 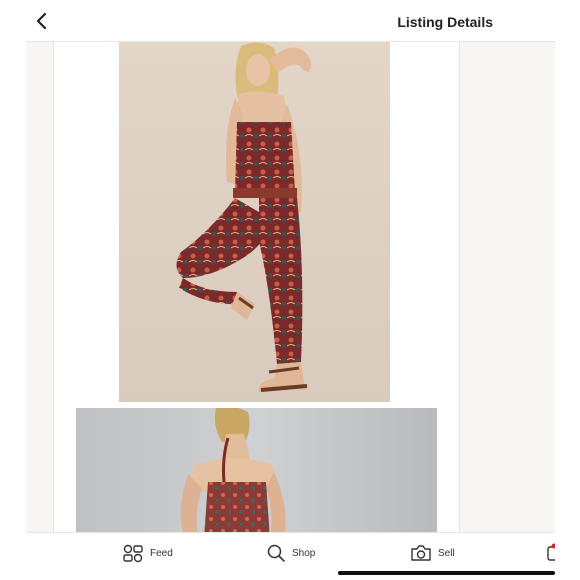 What do you see at coordinates (290, 21) in the screenshot?
I see `top-bar: Listing Details` at bounding box center [290, 21].